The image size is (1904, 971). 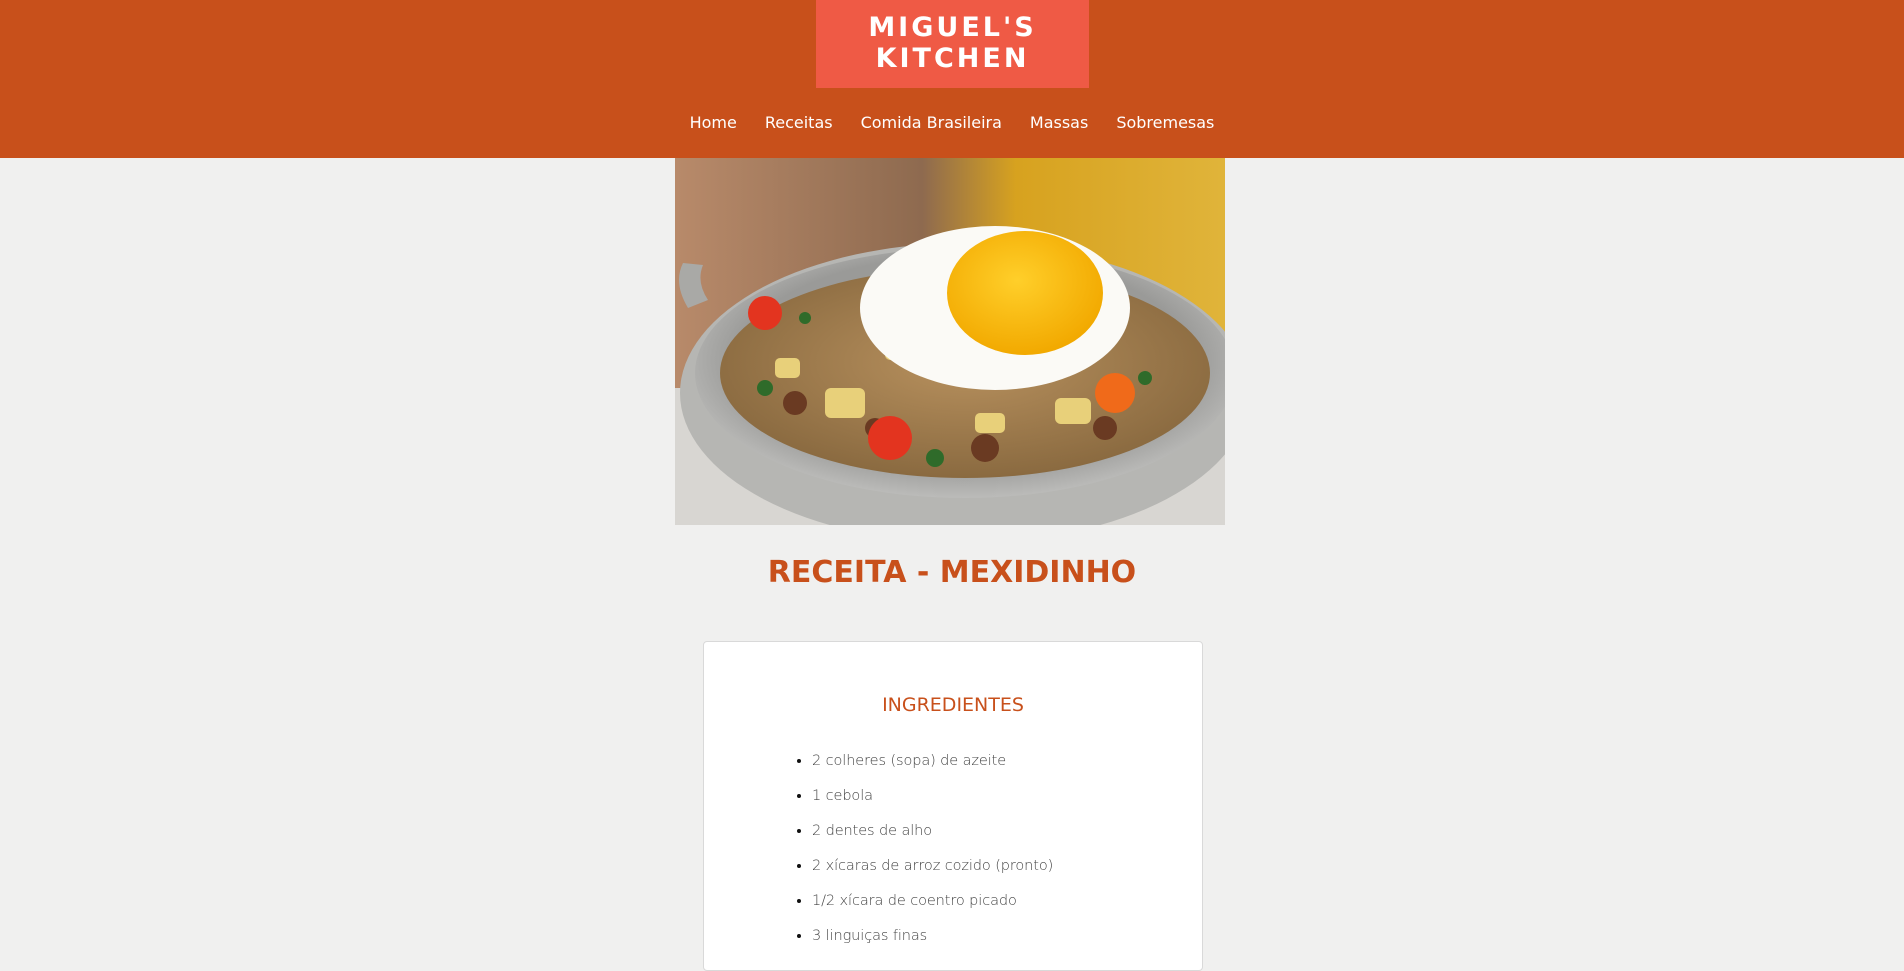 I want to click on list-item: 1 cebola, so click(x=932, y=796).